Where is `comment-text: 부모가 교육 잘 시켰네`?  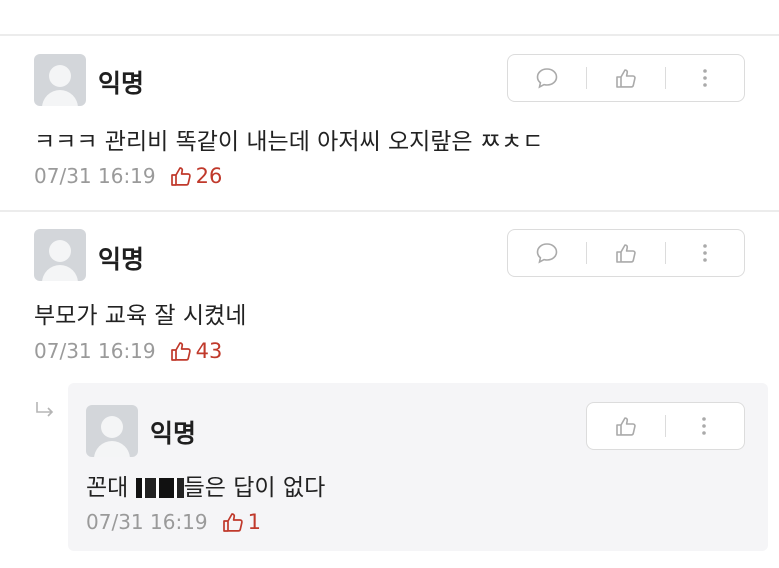 comment-text: 부모가 교육 잘 시켰네 is located at coordinates (140, 316).